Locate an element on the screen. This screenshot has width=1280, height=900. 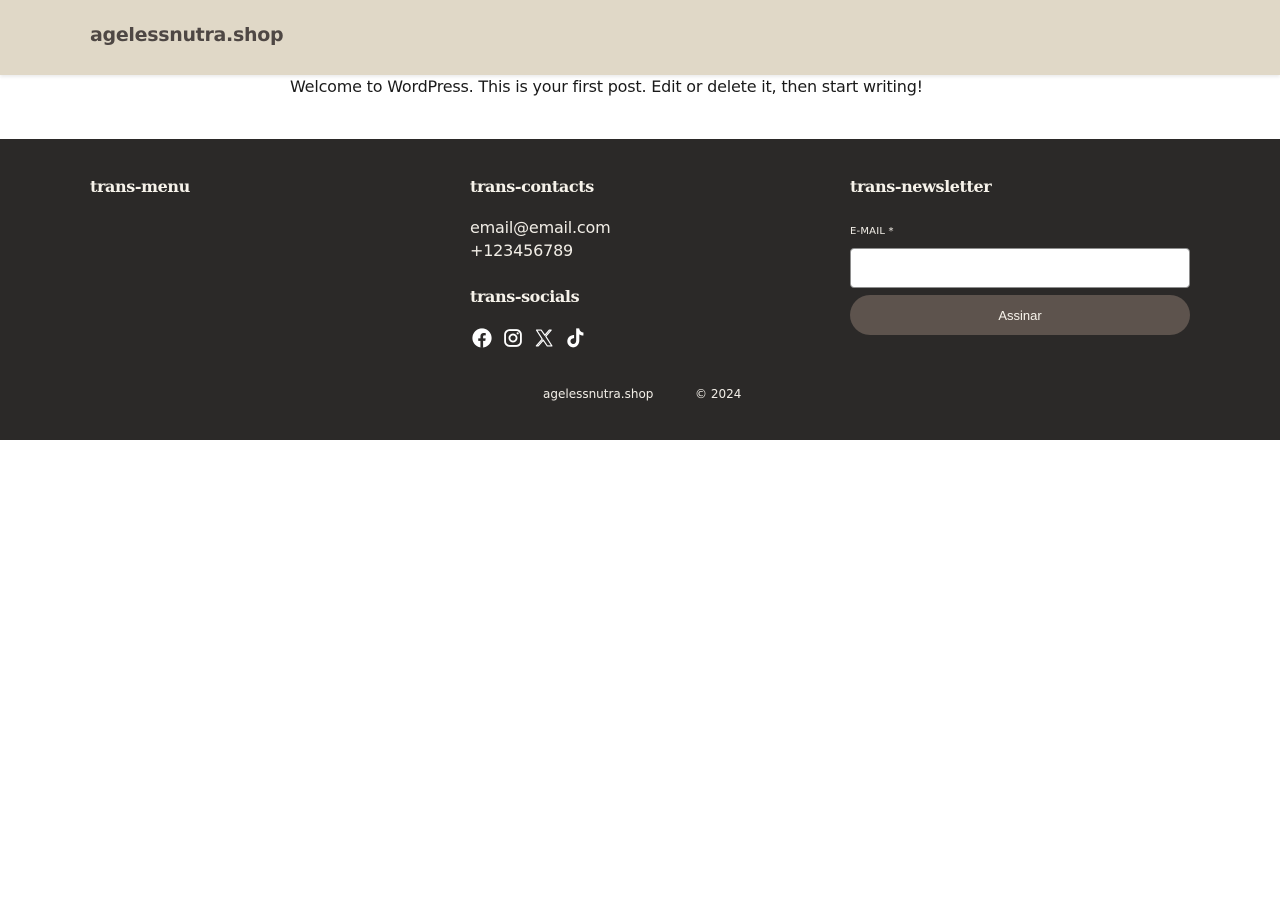
tiktok-link is located at coordinates (575, 338).